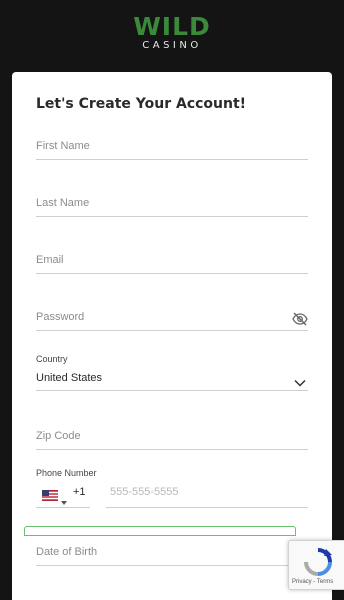 The height and width of the screenshot is (600, 344). Describe the element at coordinates (172, 263) in the screenshot. I see `email-field: Email` at that location.